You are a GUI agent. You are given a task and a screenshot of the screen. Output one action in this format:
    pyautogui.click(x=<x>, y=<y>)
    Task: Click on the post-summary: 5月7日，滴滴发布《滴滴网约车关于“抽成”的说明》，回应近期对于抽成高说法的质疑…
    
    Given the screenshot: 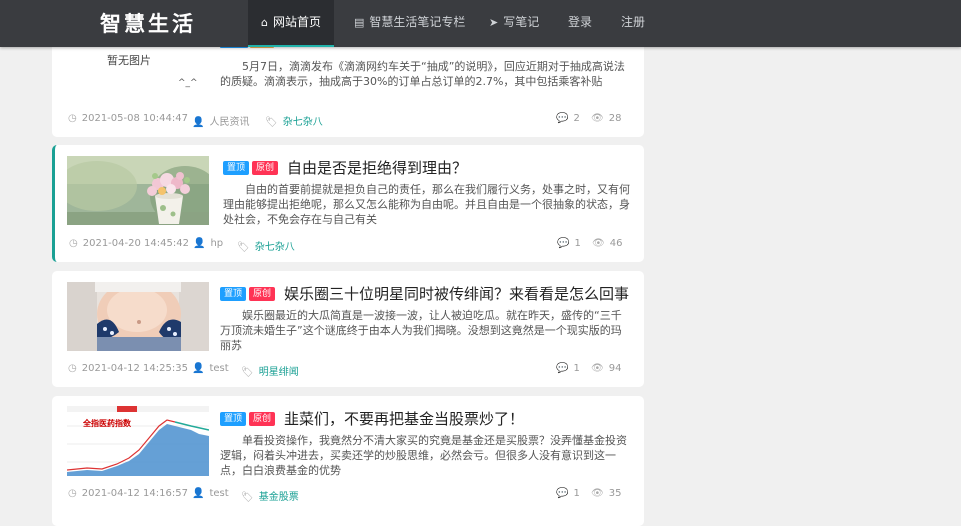 What is the action you would take?
    pyautogui.click(x=422, y=74)
    